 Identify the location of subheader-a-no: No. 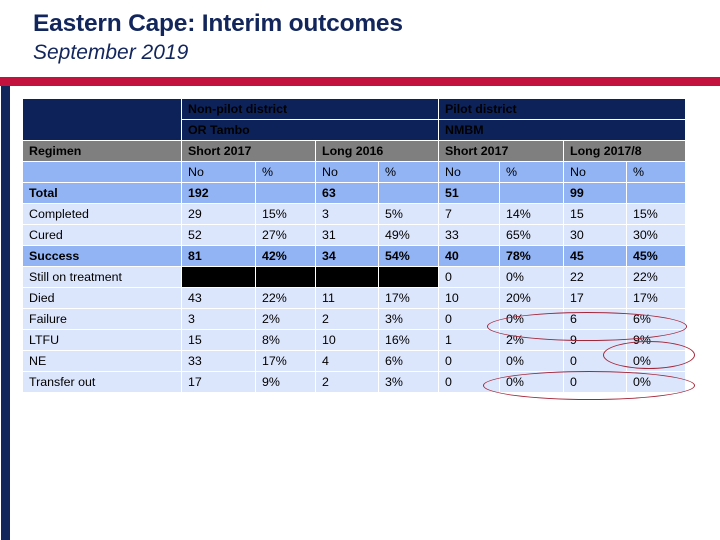
(218, 172).